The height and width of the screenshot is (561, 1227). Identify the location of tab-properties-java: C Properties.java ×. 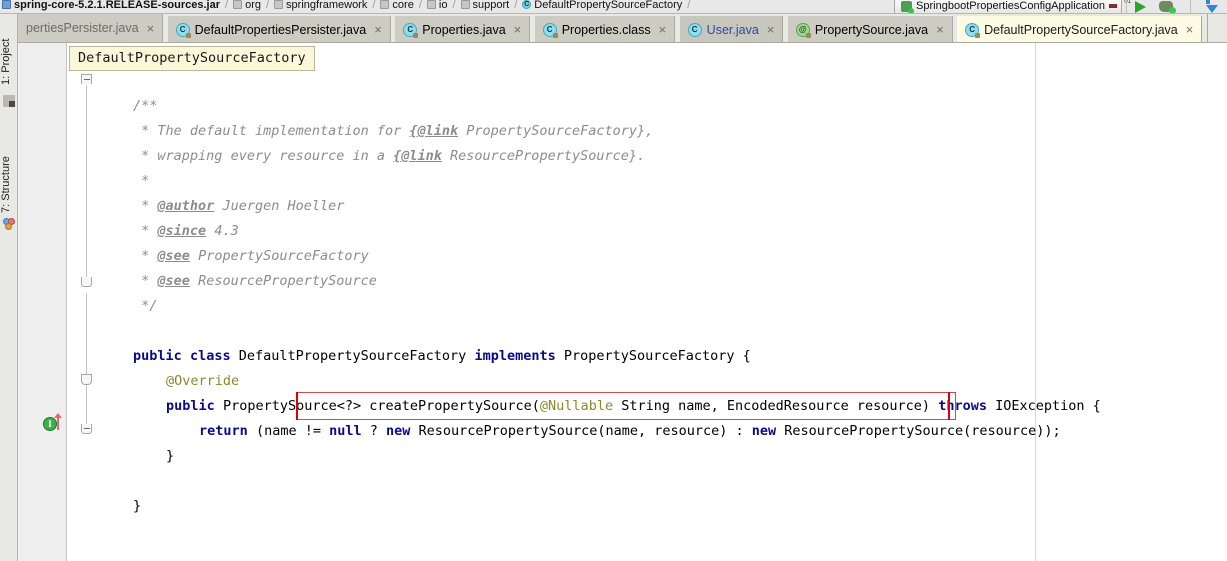
(463, 28).